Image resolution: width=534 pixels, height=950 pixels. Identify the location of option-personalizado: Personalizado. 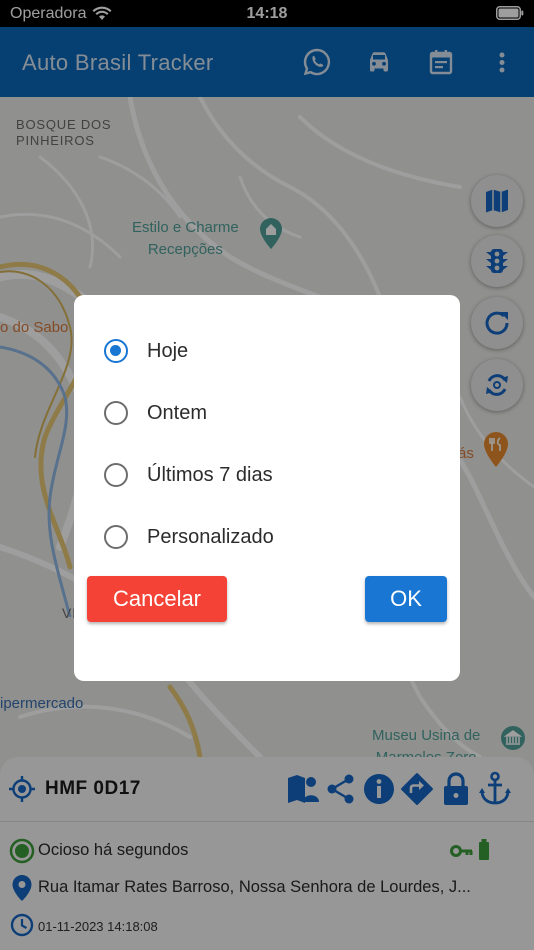
(189, 537).